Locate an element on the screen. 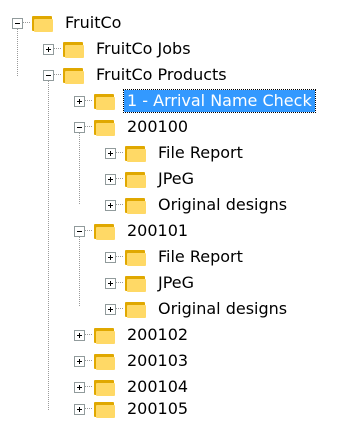 The width and height of the screenshot is (342, 422). tree-node-200102: 200102 is located at coordinates (132, 335).